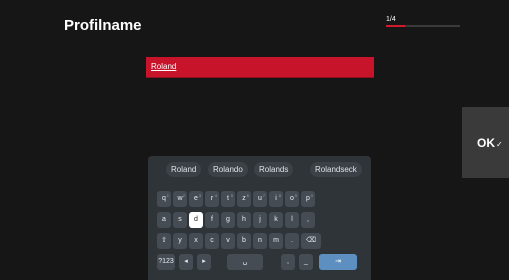  I want to click on key-a-label: a, so click(164, 219).